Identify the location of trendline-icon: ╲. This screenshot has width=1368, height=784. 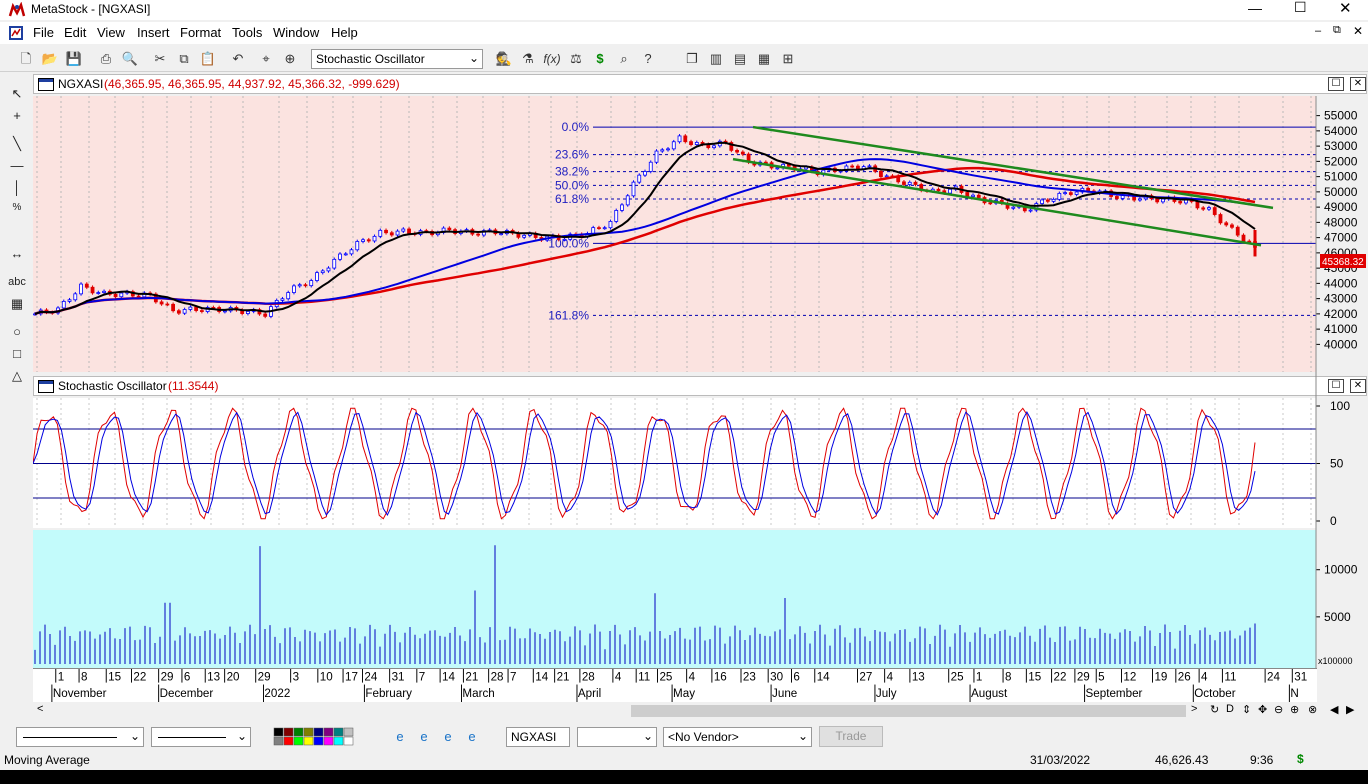
(17, 146).